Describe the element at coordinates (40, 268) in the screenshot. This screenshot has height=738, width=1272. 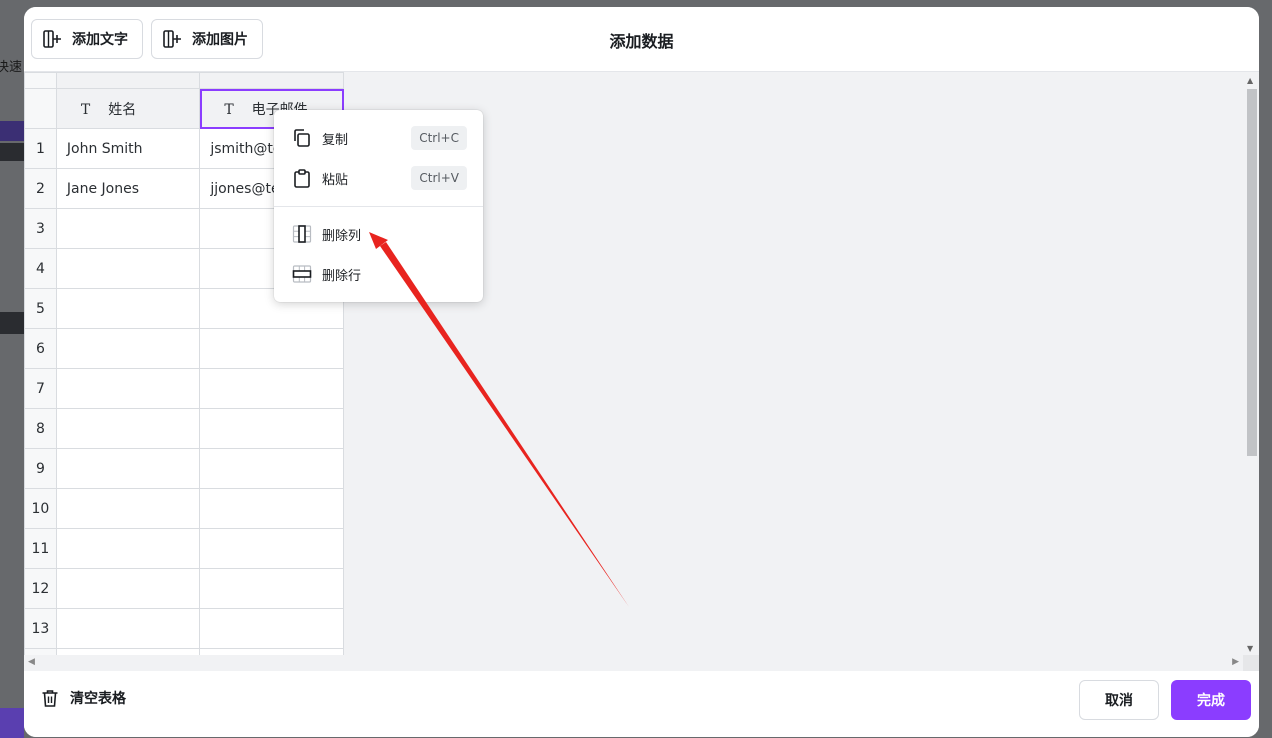
I see `row-number: 4` at that location.